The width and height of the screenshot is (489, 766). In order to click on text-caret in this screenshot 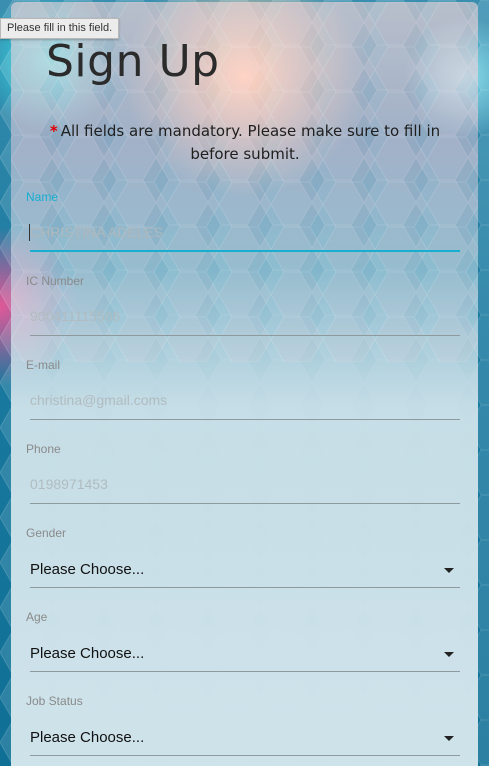, I will do `click(29, 232)`.